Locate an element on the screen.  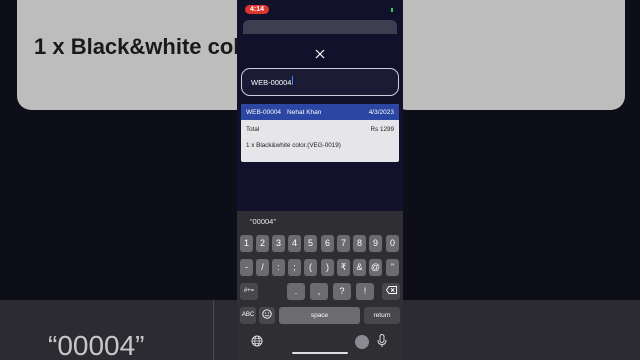
order-header: WEB-00004 Nehat Khan 4/3/2023 is located at coordinates (320, 112).